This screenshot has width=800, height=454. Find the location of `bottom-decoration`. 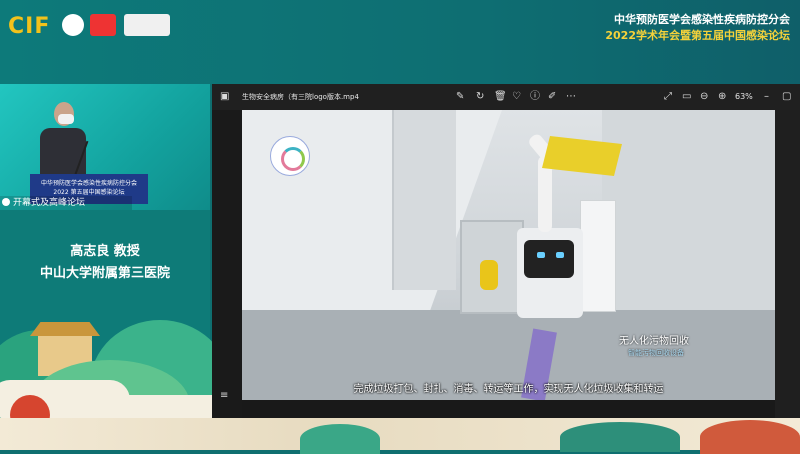

bottom-decoration is located at coordinates (400, 434).